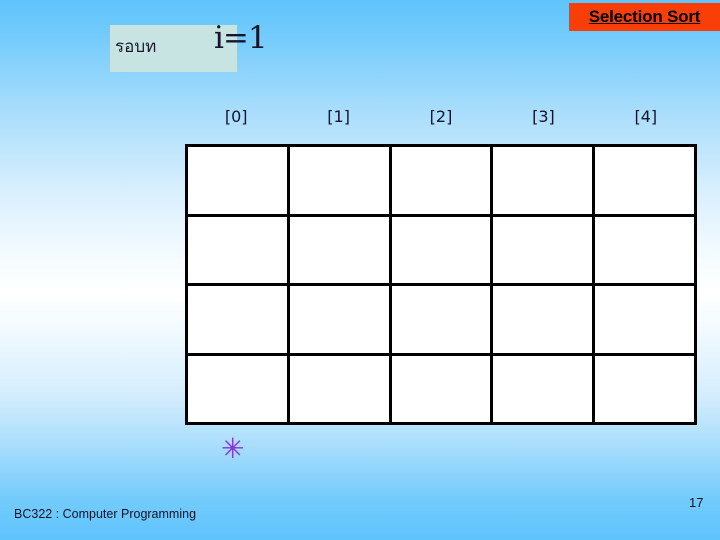 The width and height of the screenshot is (720, 540). I want to click on footer-course-label: BC322 : Computer Programming, so click(105, 514).